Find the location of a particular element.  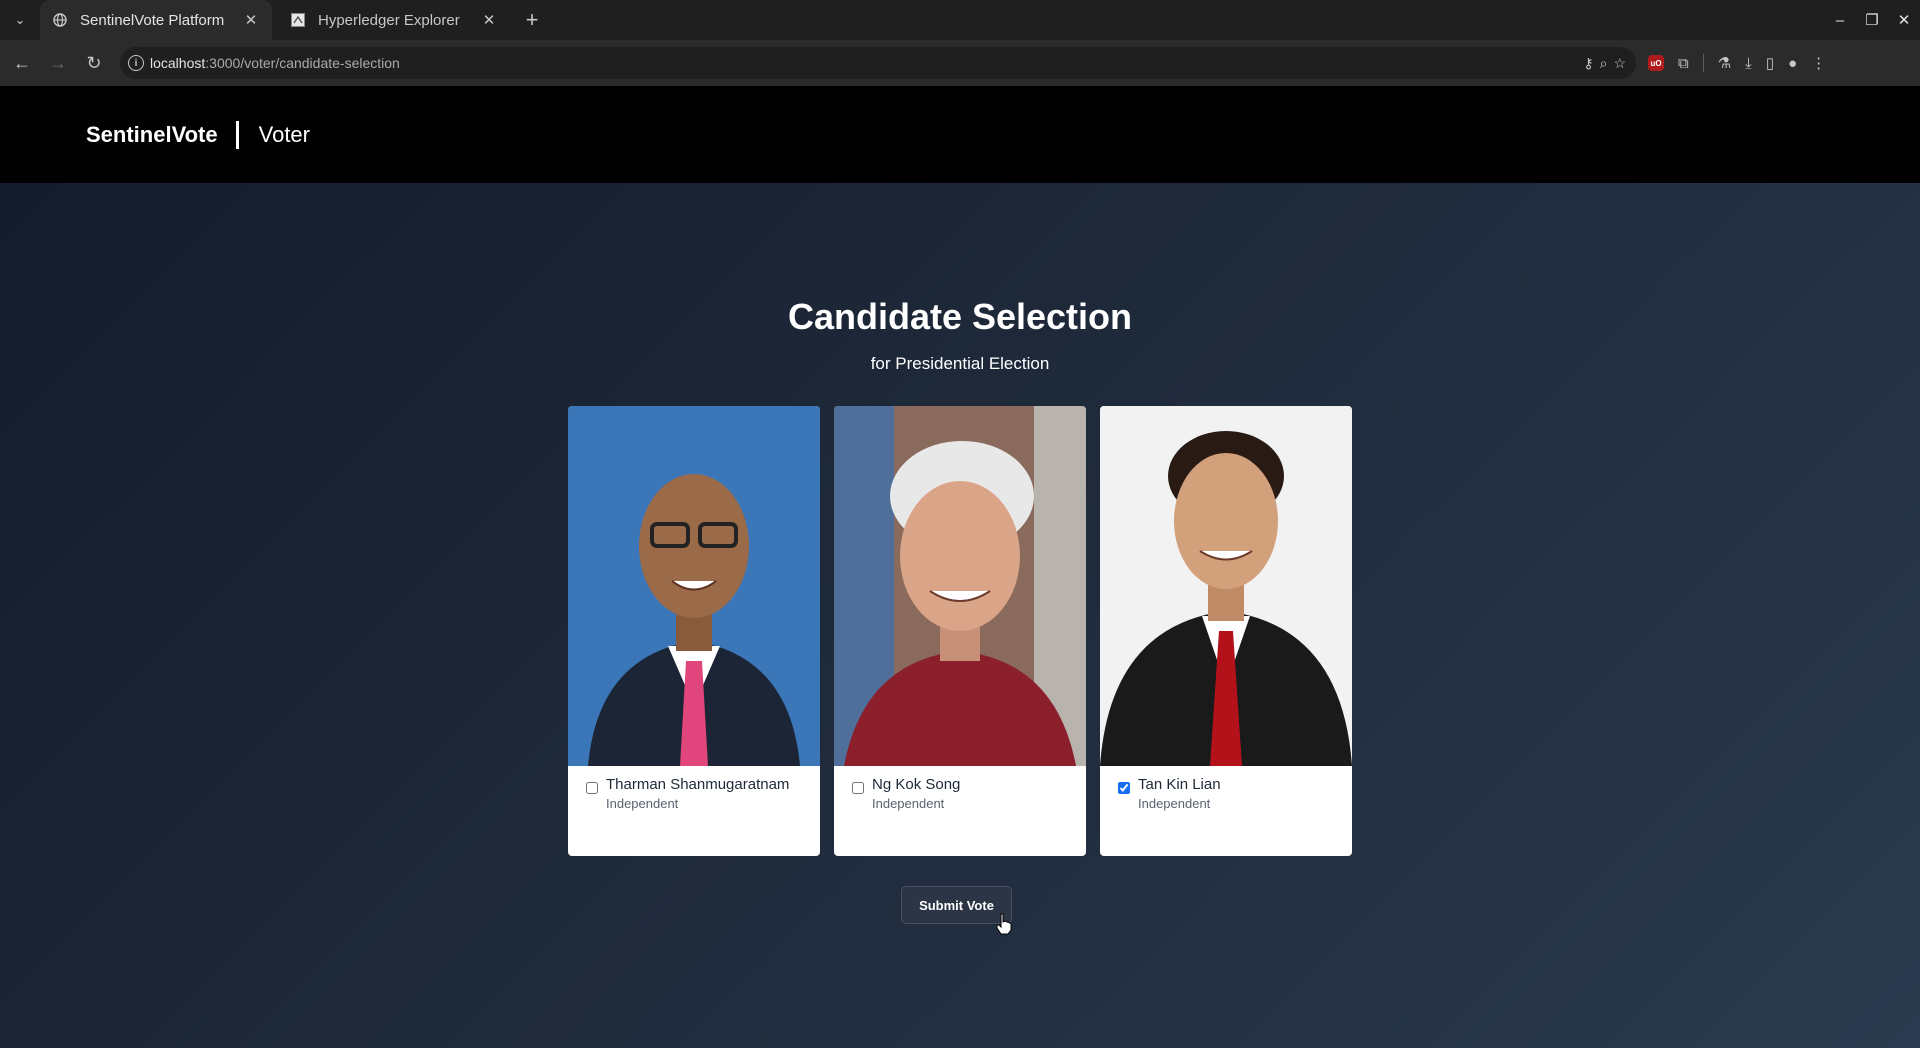

site-info-icon: i is located at coordinates (136, 63).